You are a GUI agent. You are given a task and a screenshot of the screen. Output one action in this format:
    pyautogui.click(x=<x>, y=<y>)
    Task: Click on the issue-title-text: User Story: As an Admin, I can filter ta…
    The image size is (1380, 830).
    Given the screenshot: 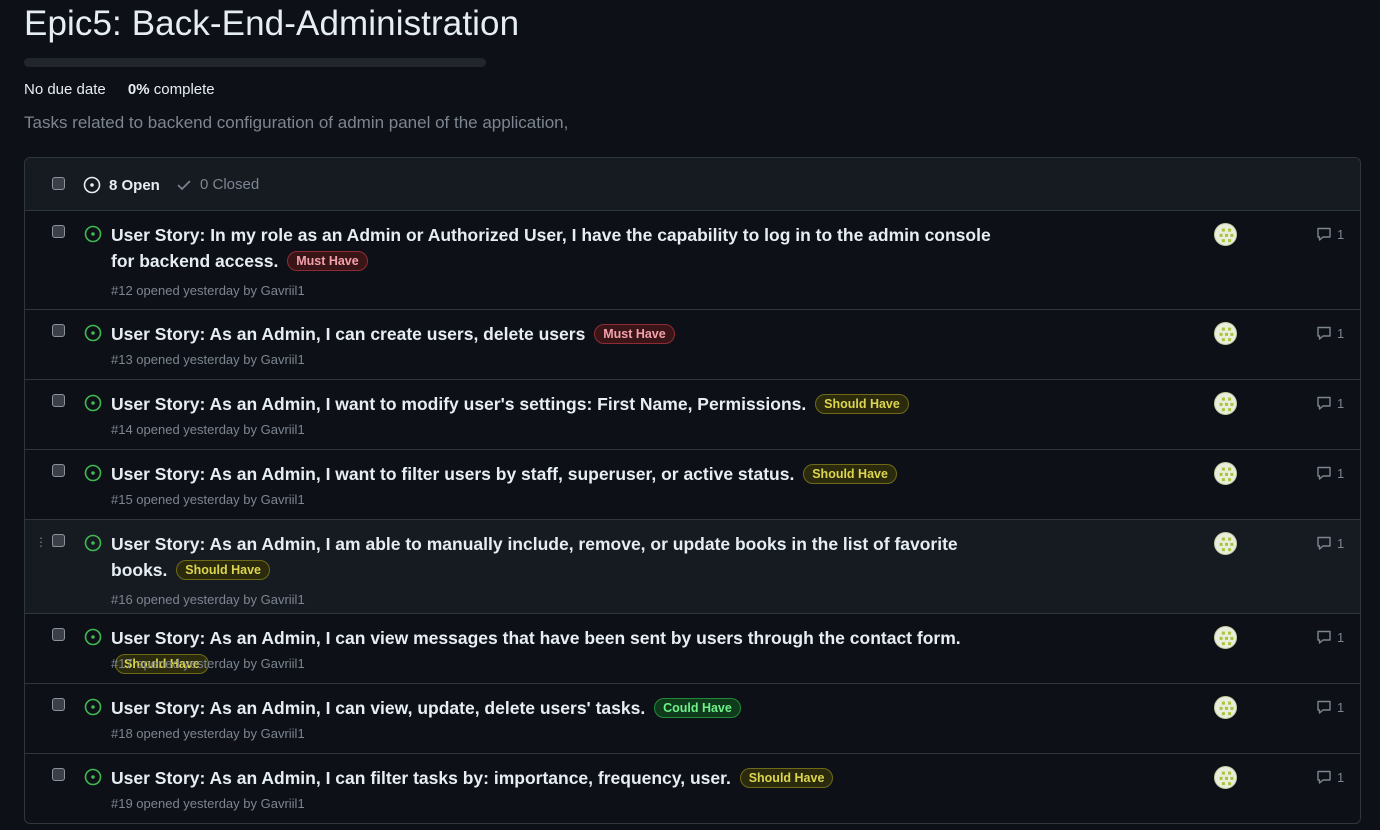 What is the action you would take?
    pyautogui.click(x=421, y=778)
    